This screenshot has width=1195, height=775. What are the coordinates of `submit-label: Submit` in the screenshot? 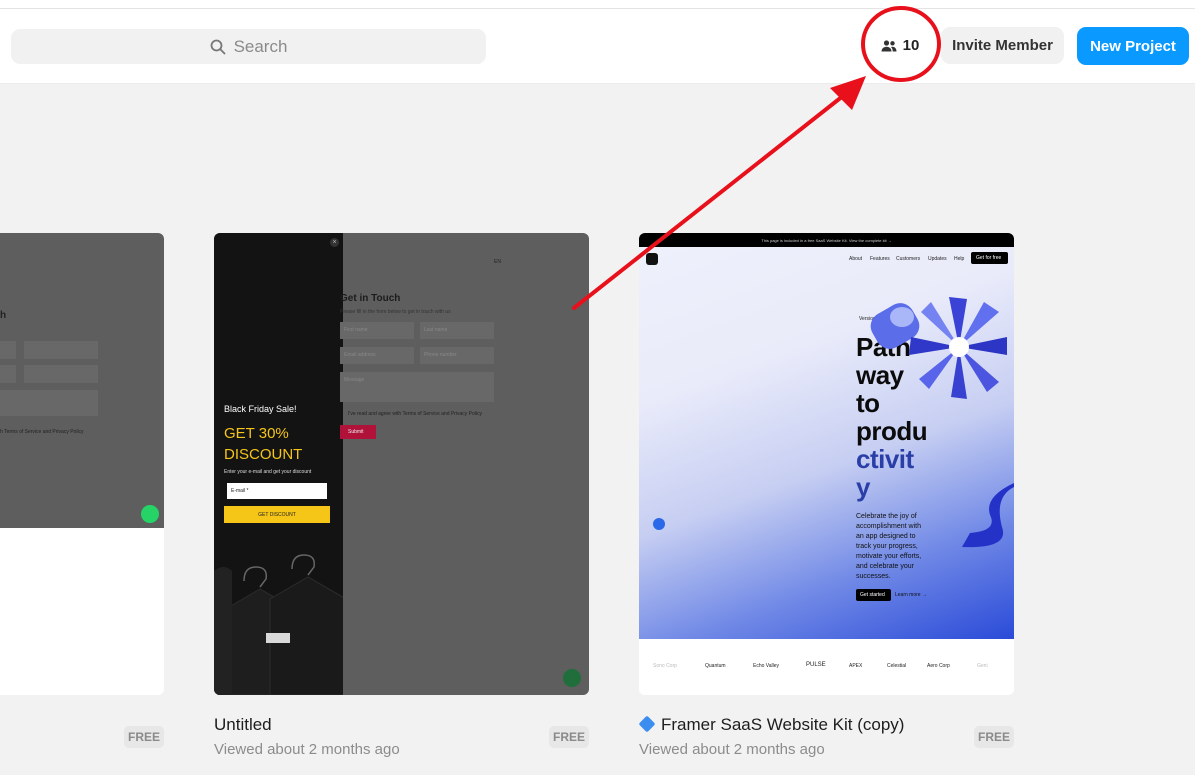 It's located at (356, 432).